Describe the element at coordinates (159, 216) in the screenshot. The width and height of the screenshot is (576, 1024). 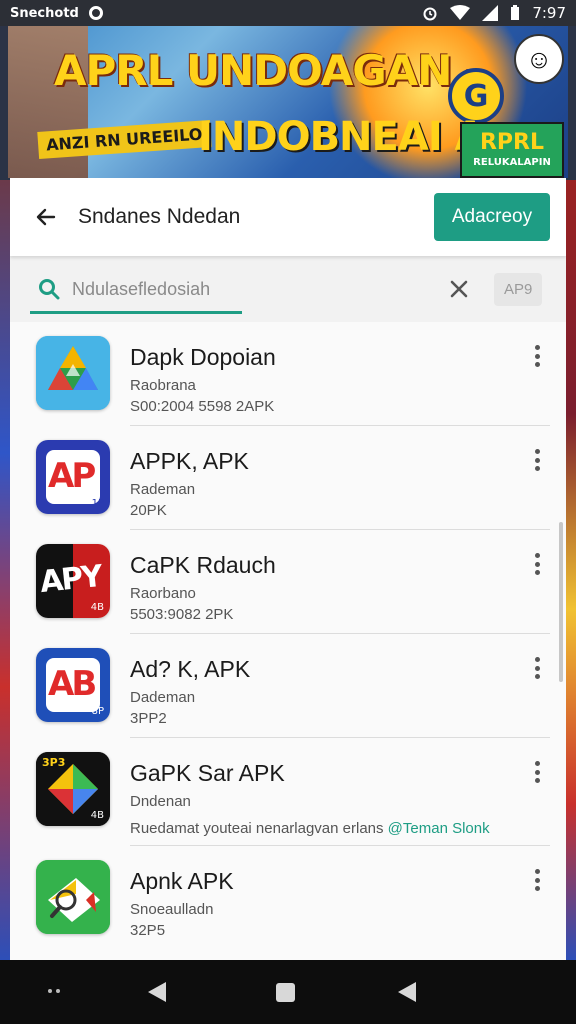
I see `page-title: Sndanes Ndedan` at that location.